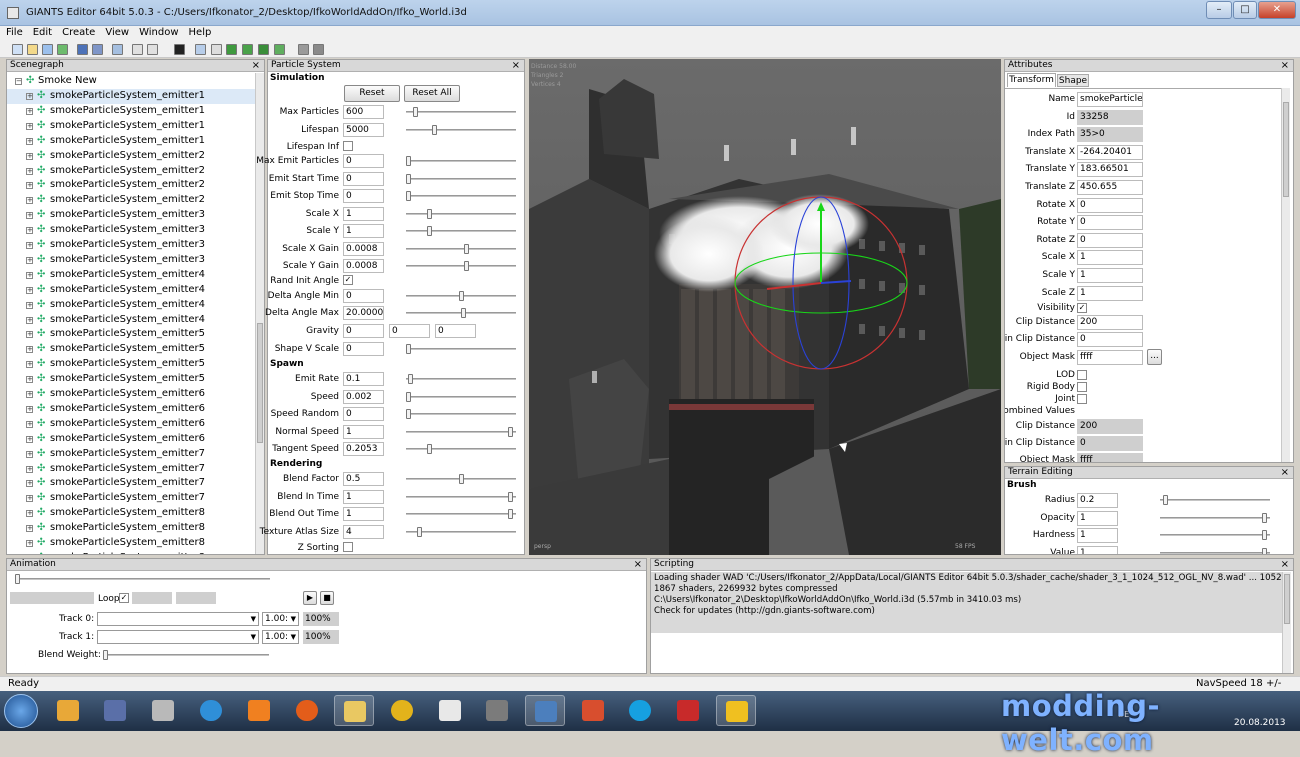 The image size is (1300, 757). What do you see at coordinates (318, 49) in the screenshot?
I see `settings-icon` at bounding box center [318, 49].